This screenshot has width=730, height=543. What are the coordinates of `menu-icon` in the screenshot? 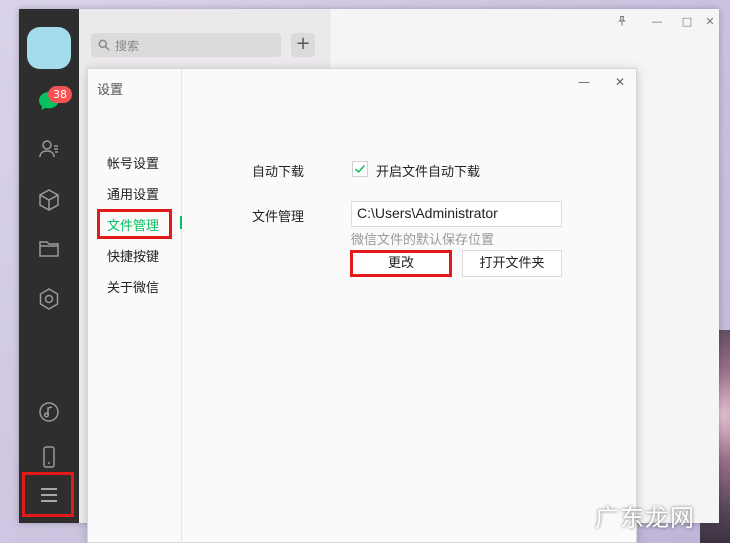 It's located at (49, 495).